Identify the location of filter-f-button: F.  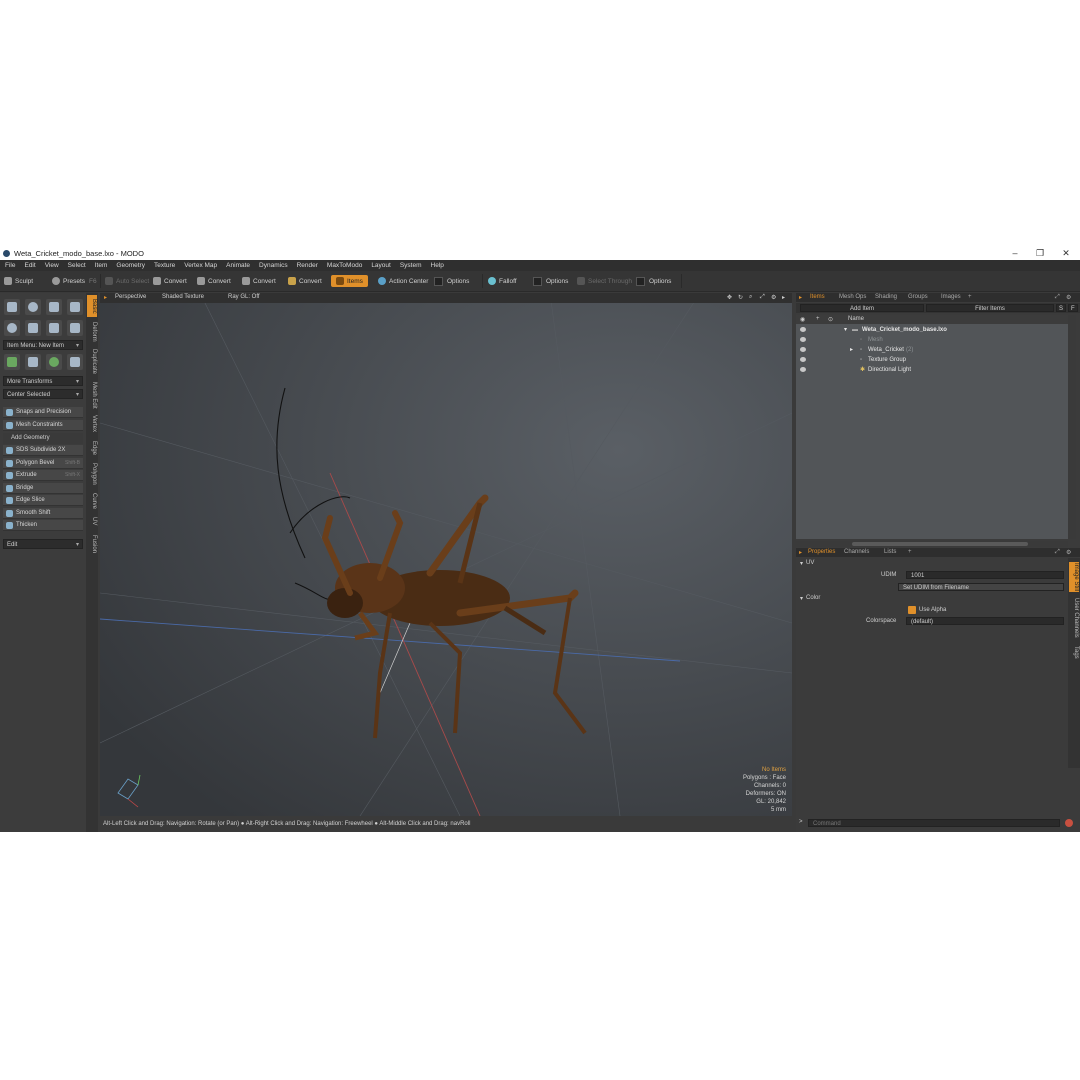
(1073, 308).